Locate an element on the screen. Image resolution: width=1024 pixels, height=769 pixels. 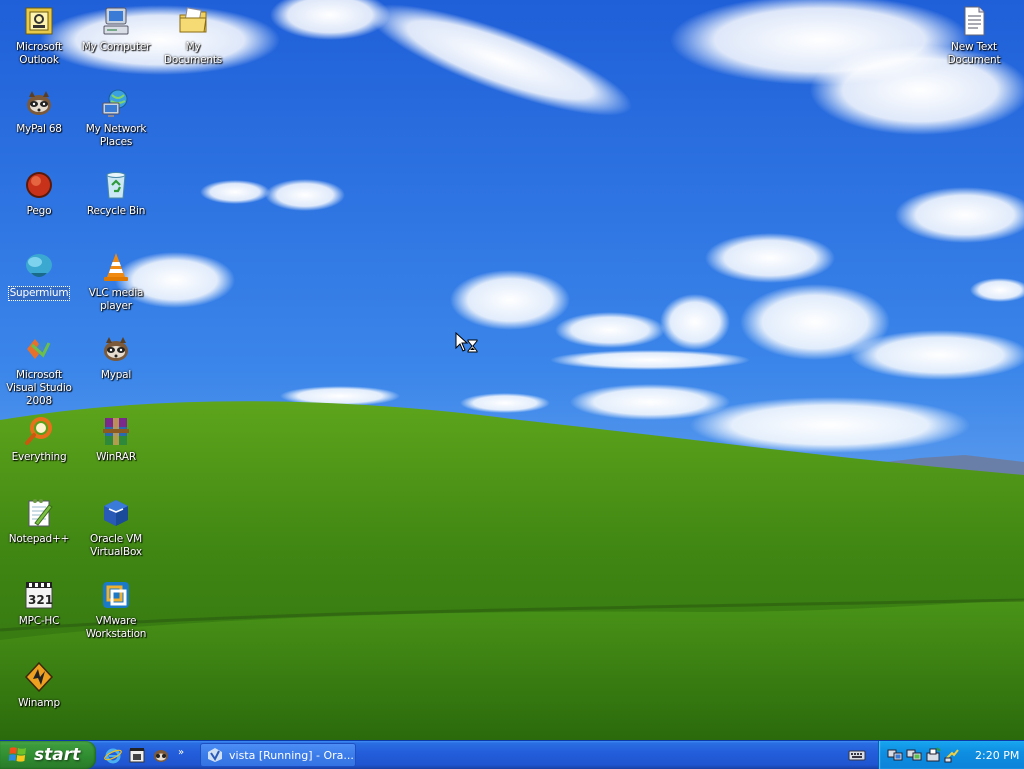
network-places-icon is located at coordinates (115, 103).